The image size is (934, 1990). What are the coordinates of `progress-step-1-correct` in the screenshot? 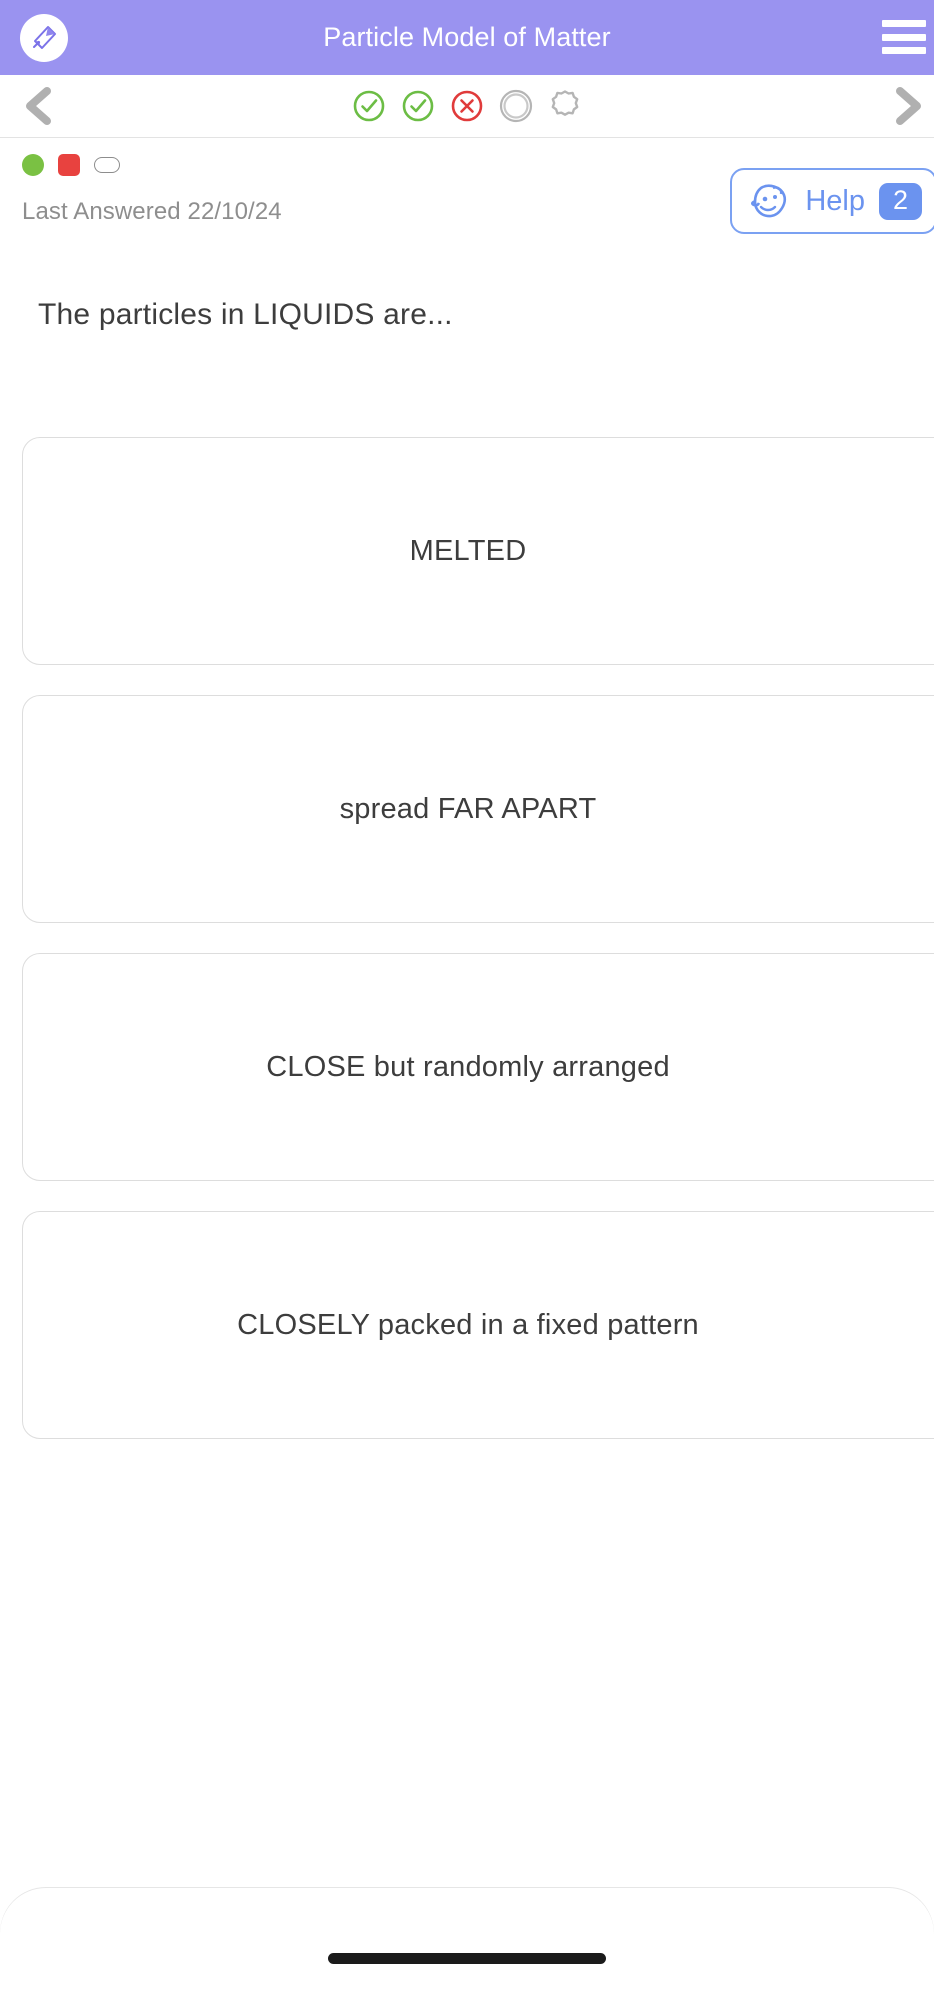 It's located at (369, 106).